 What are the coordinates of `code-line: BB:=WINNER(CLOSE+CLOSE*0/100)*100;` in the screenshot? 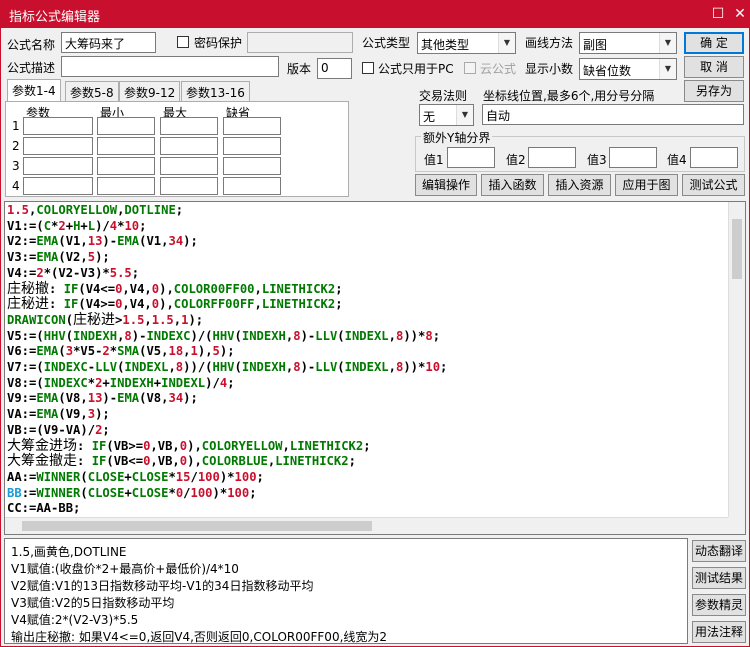 It's located at (245, 494).